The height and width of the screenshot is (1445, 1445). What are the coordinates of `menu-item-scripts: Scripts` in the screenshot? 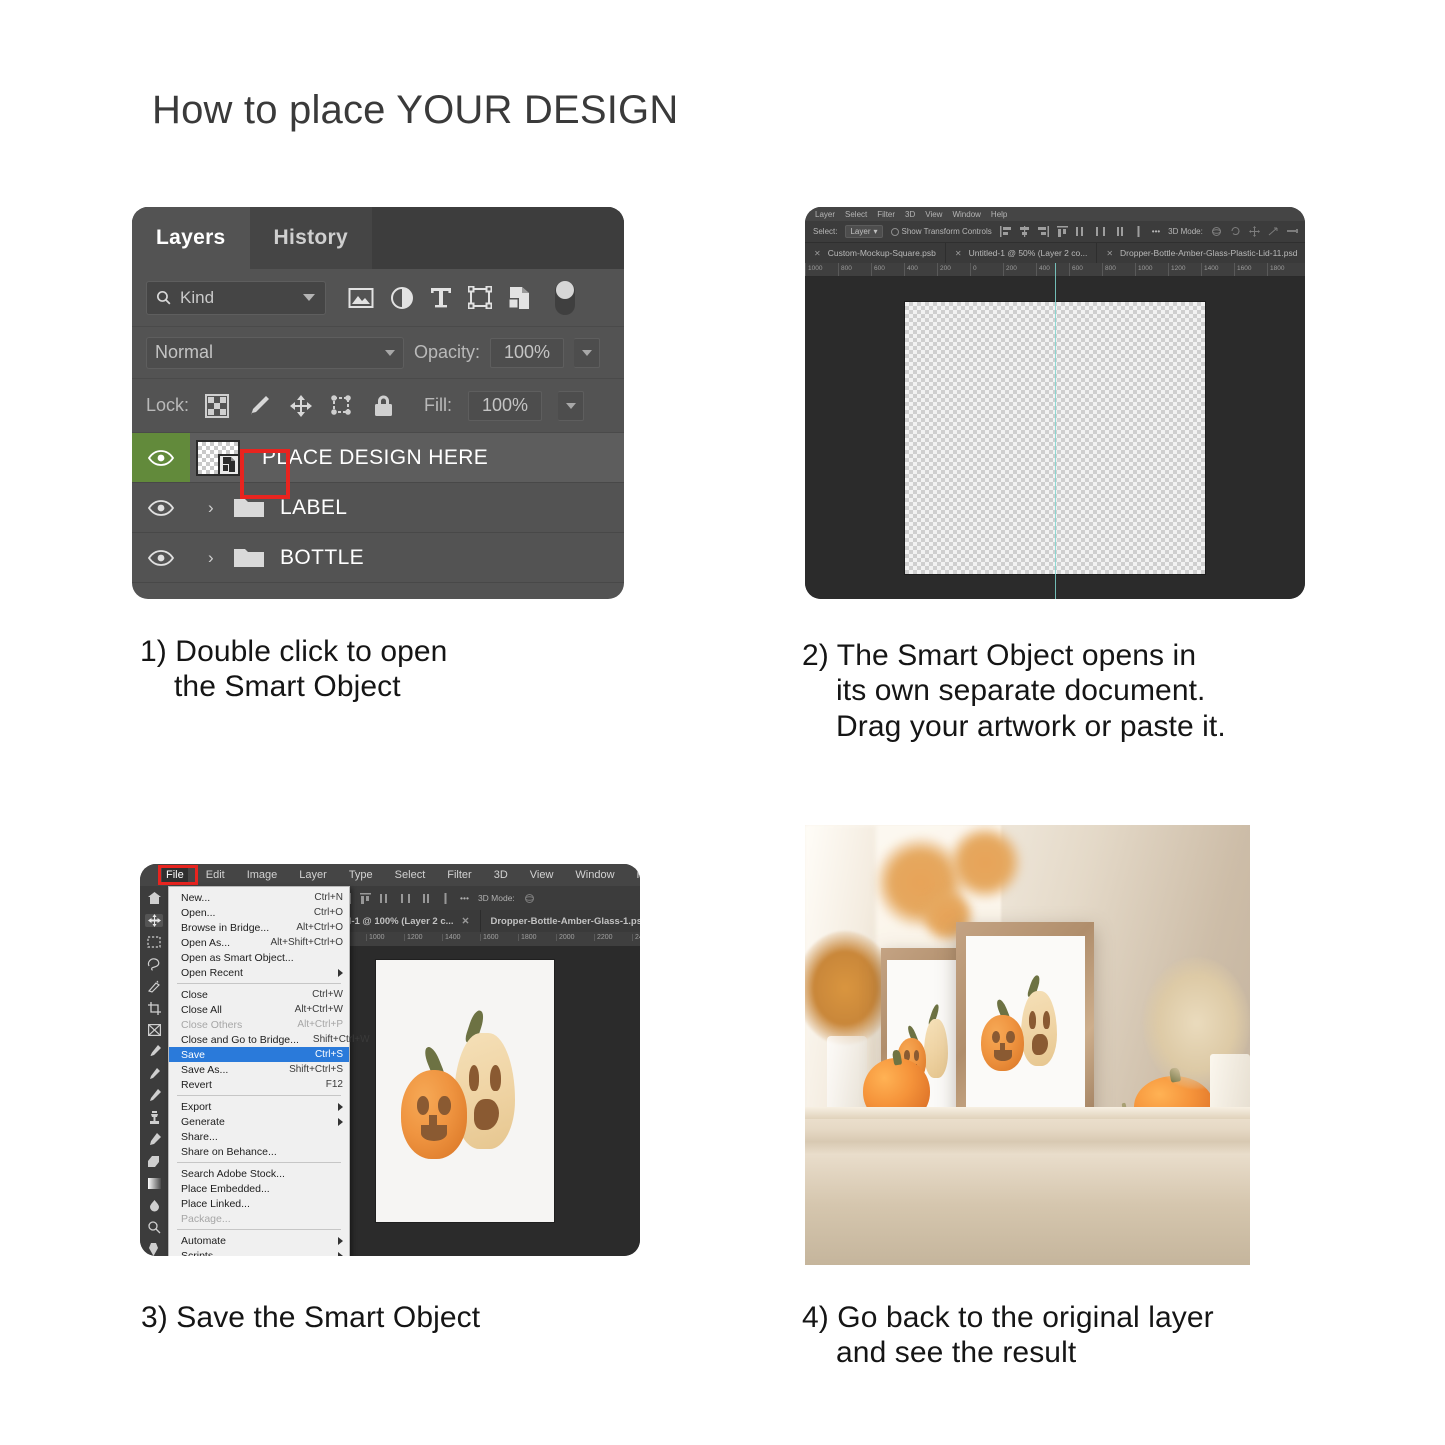 It's located at (259, 1252).